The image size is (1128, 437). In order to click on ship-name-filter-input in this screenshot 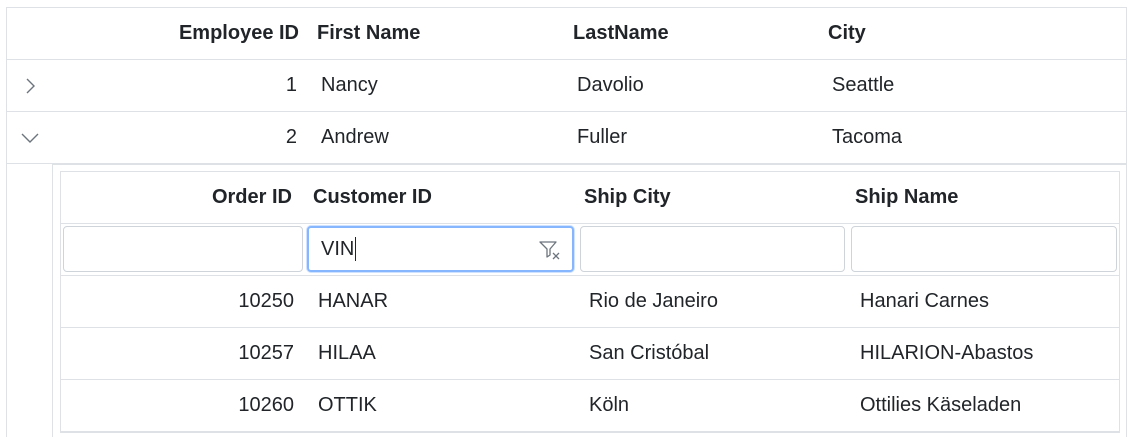, I will do `click(984, 249)`.